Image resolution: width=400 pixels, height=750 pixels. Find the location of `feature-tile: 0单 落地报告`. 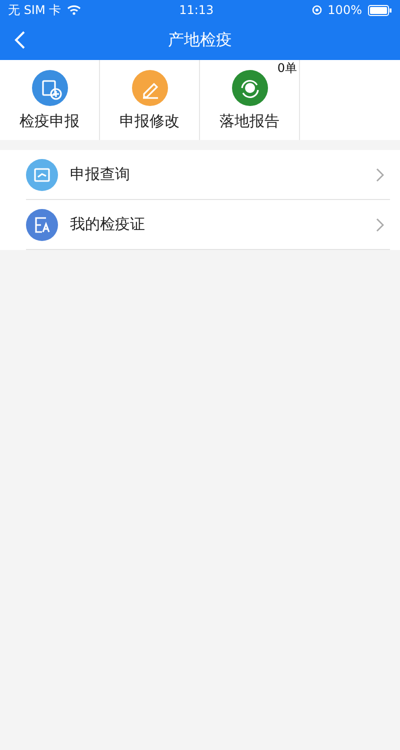

feature-tile: 0单 落地报告 is located at coordinates (250, 100).